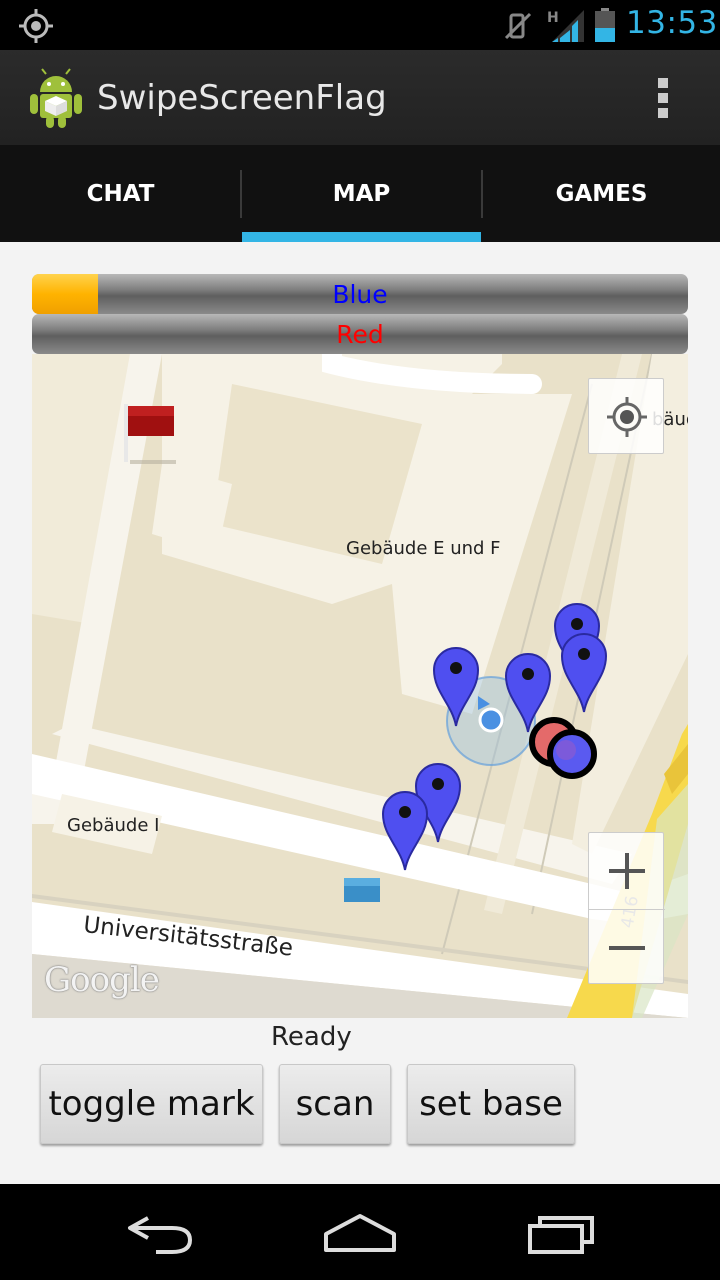  I want to click on status-text: Ready, so click(311, 1037).